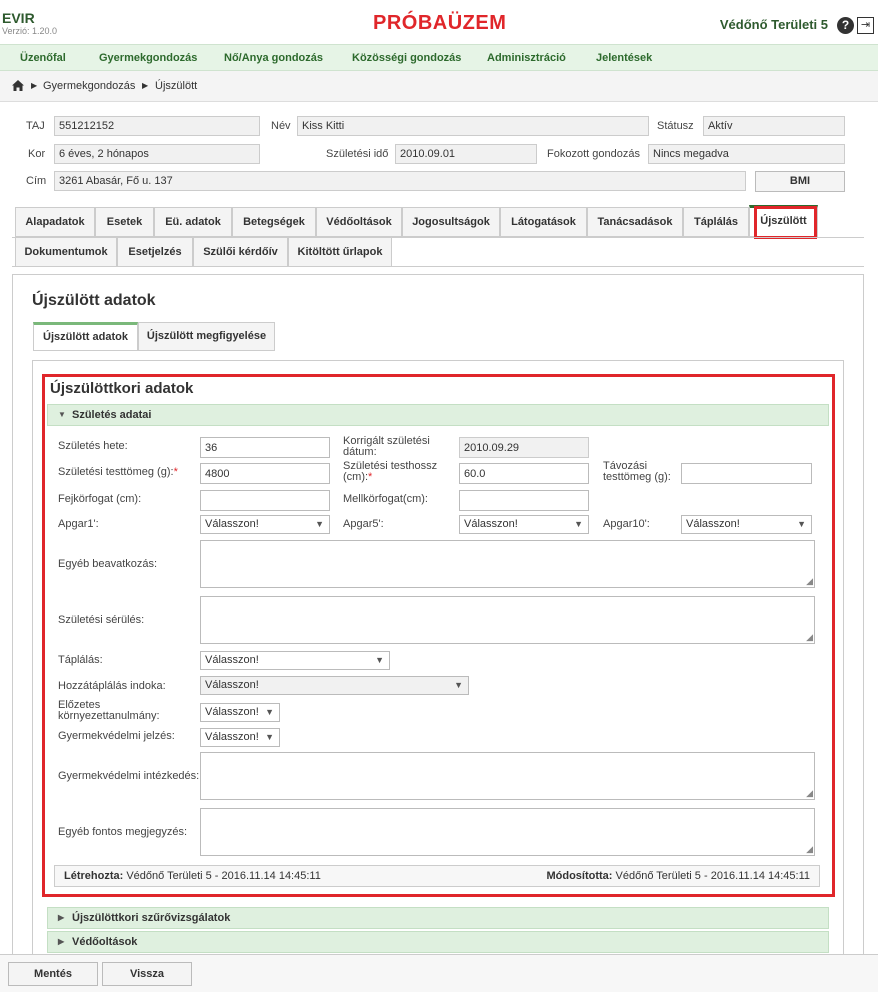  I want to click on hozzataplalas-indoka-label: Hozzátáplálás indoka:, so click(112, 686).